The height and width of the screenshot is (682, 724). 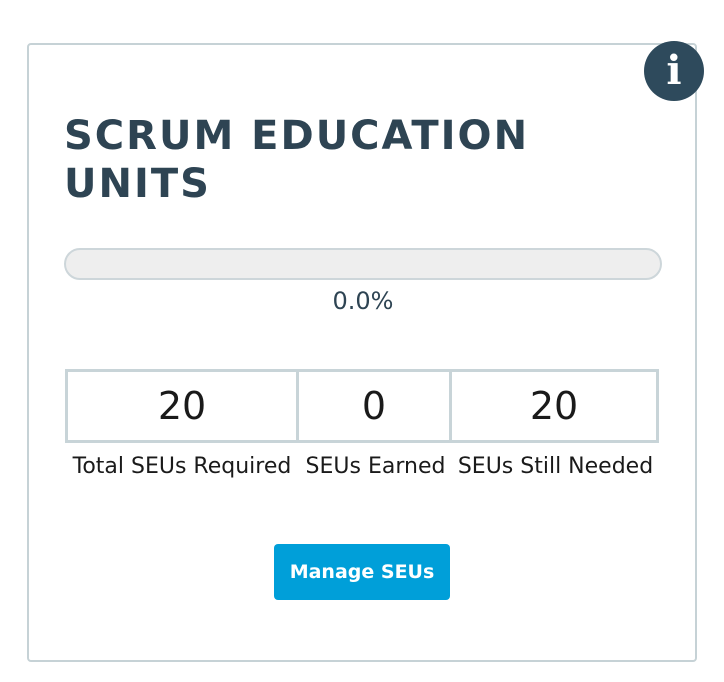 What do you see at coordinates (555, 466) in the screenshot?
I see `seus-still-needed-label: SEUs Still Needed` at bounding box center [555, 466].